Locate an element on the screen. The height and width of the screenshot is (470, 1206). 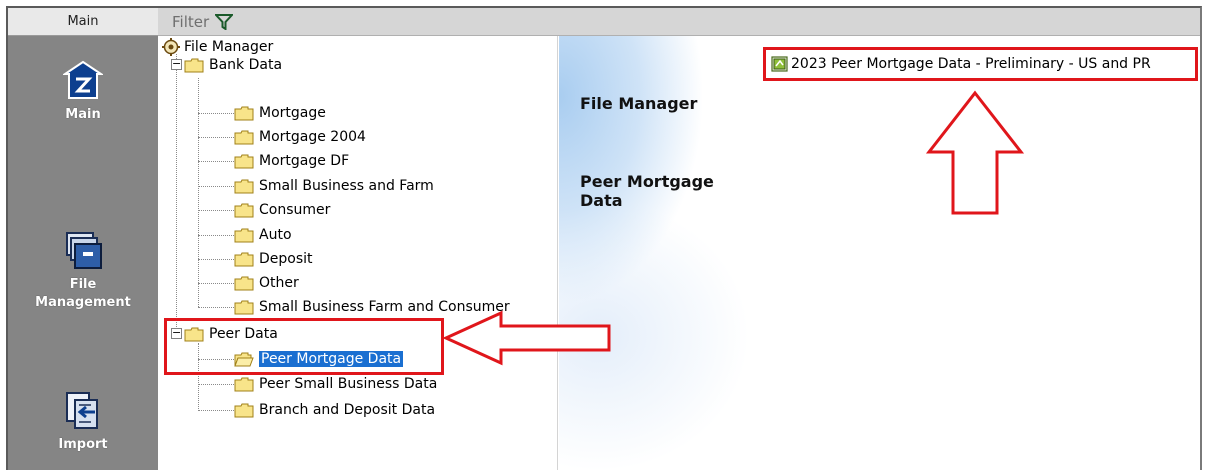
tree-label: Consumer is located at coordinates (295, 210).